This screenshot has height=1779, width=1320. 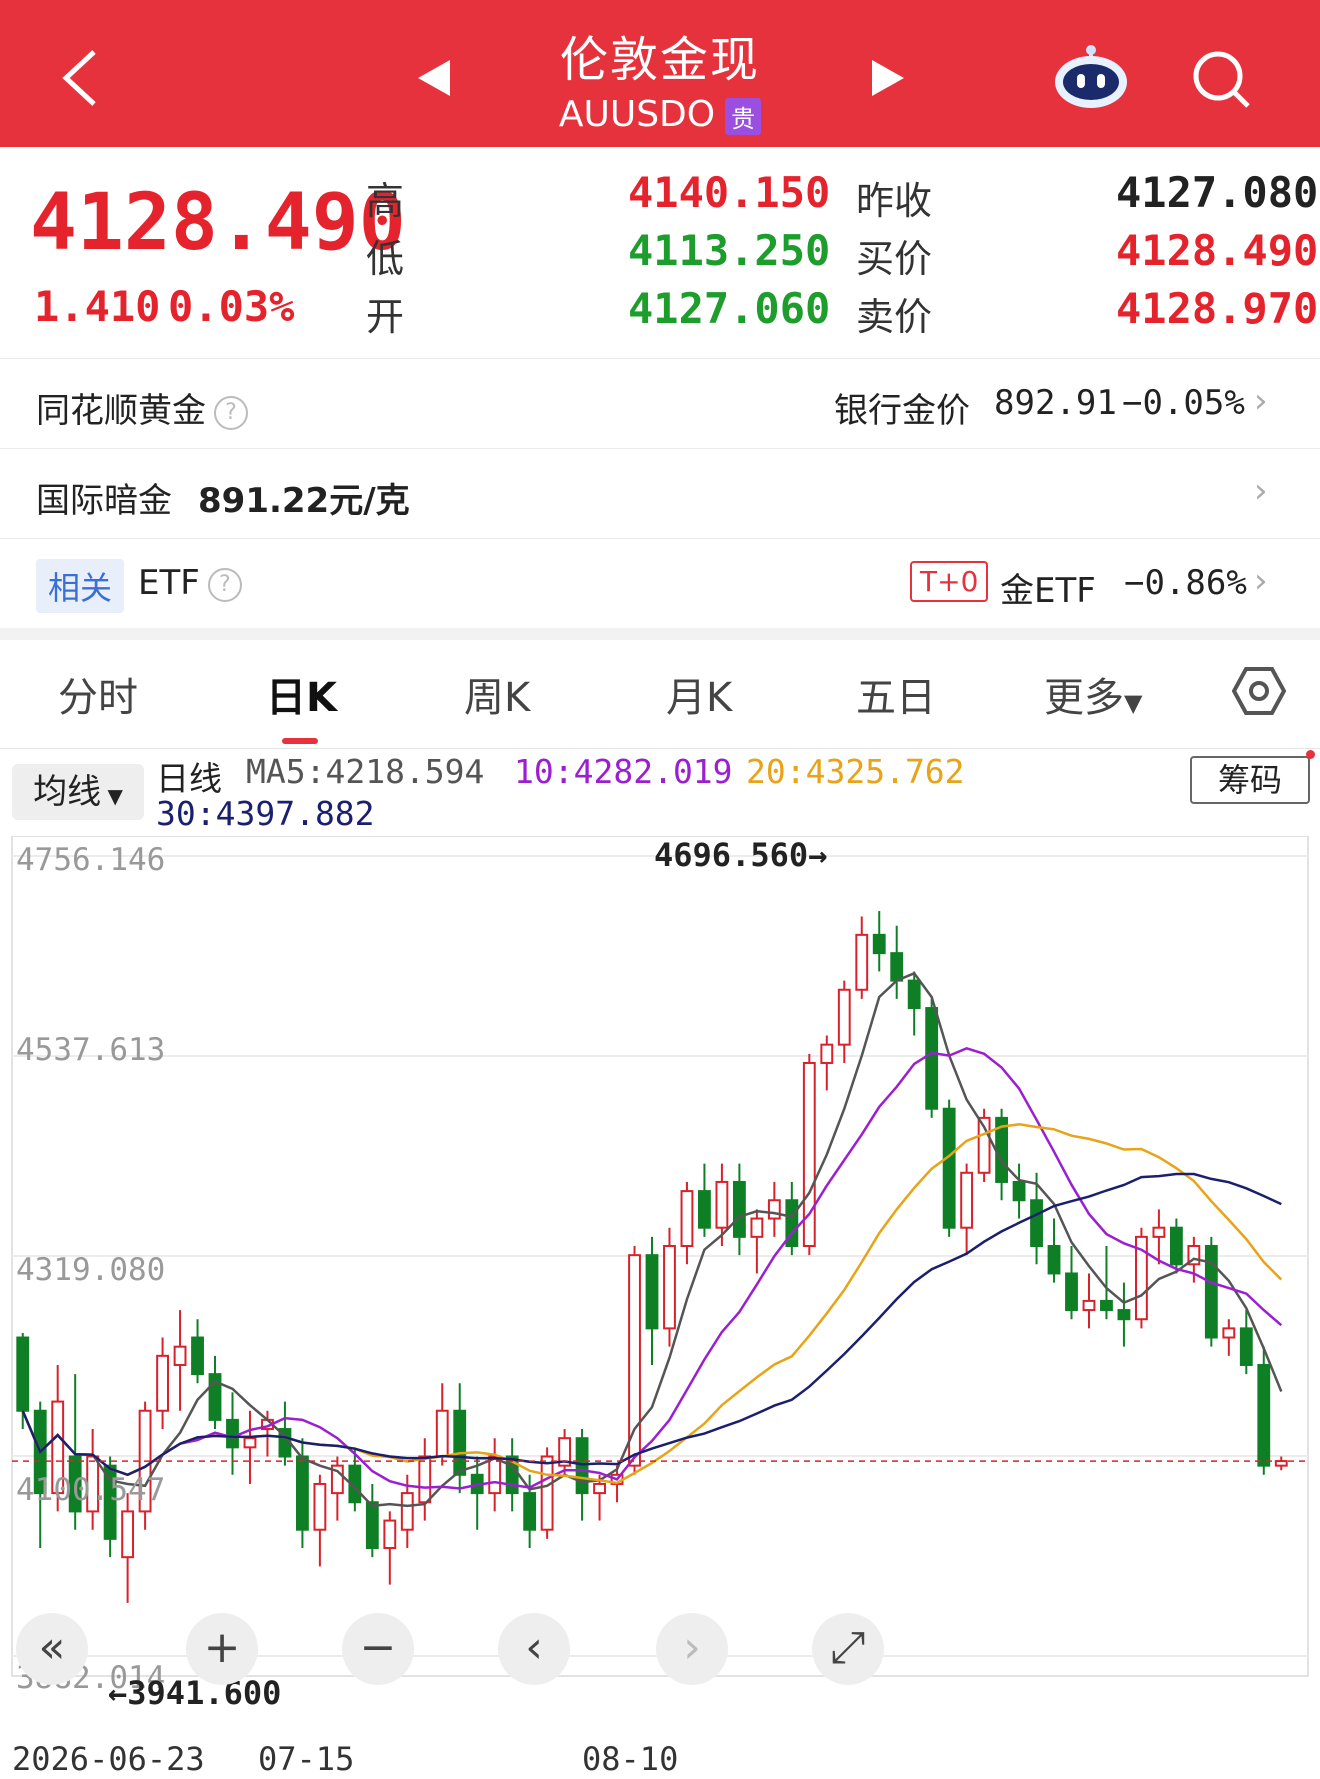 What do you see at coordinates (894, 201) in the screenshot?
I see `prev-close-label: 昨收` at bounding box center [894, 201].